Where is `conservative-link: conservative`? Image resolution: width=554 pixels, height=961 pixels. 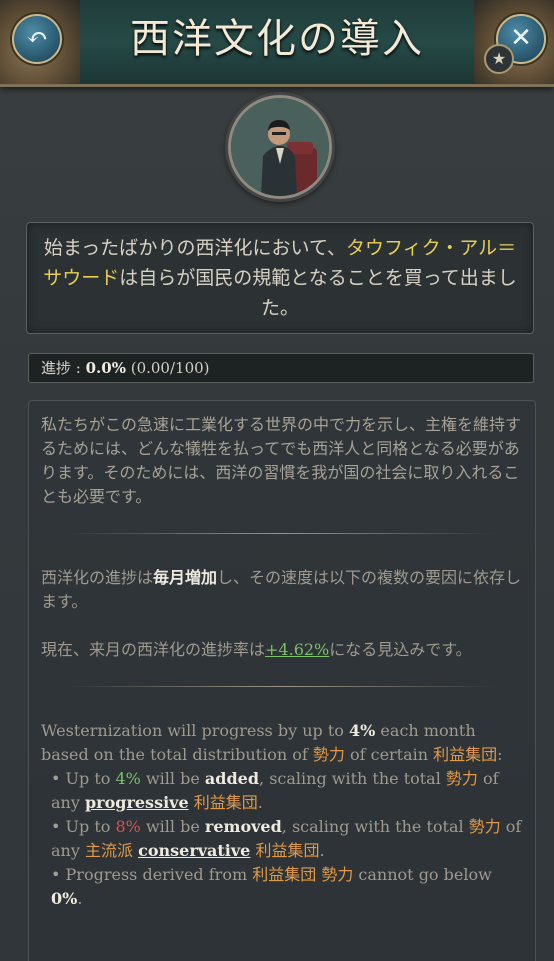
conservative-link: conservative is located at coordinates (194, 850).